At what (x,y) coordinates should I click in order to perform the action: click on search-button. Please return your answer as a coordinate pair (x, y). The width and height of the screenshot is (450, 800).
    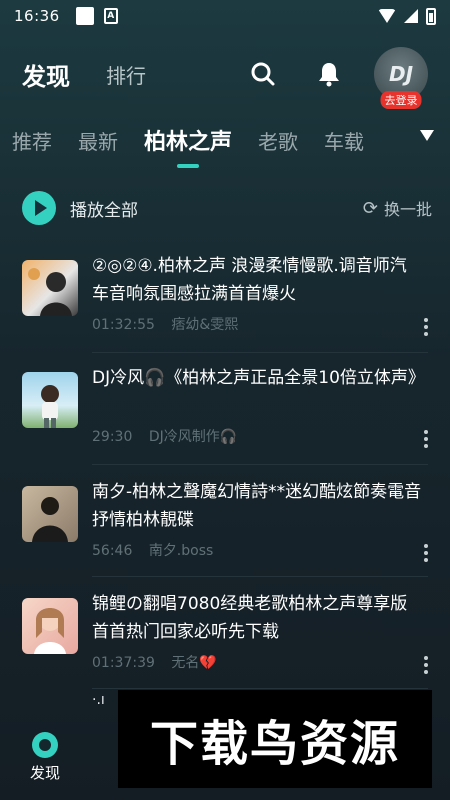
    Looking at the image, I should click on (263, 74).